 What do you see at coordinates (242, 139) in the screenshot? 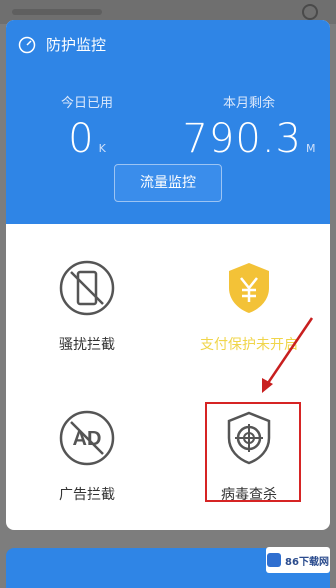
I see `month-remaining-value: 790.3` at bounding box center [242, 139].